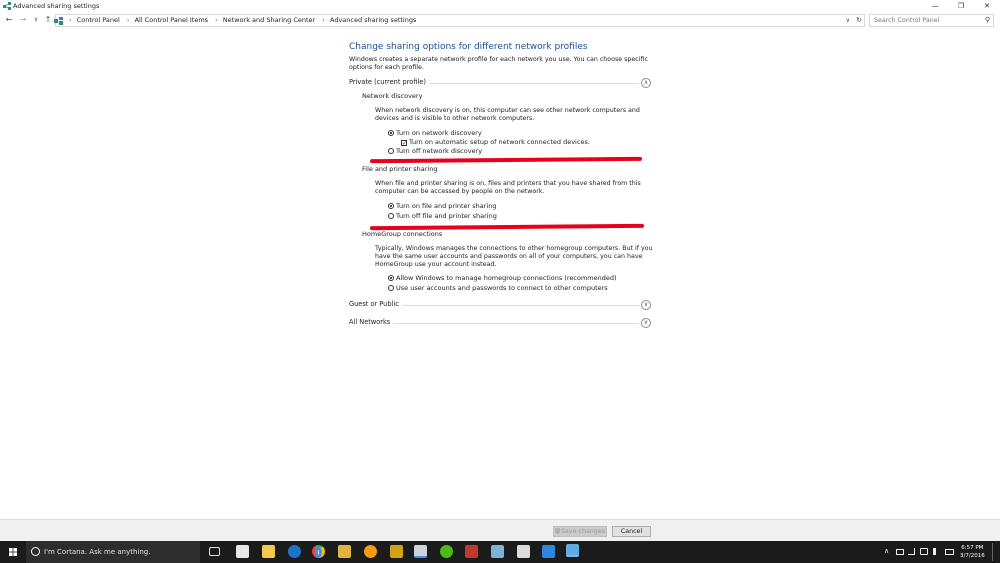  What do you see at coordinates (98, 20) in the screenshot?
I see `breadcrumb-control-panel: Control Panel` at bounding box center [98, 20].